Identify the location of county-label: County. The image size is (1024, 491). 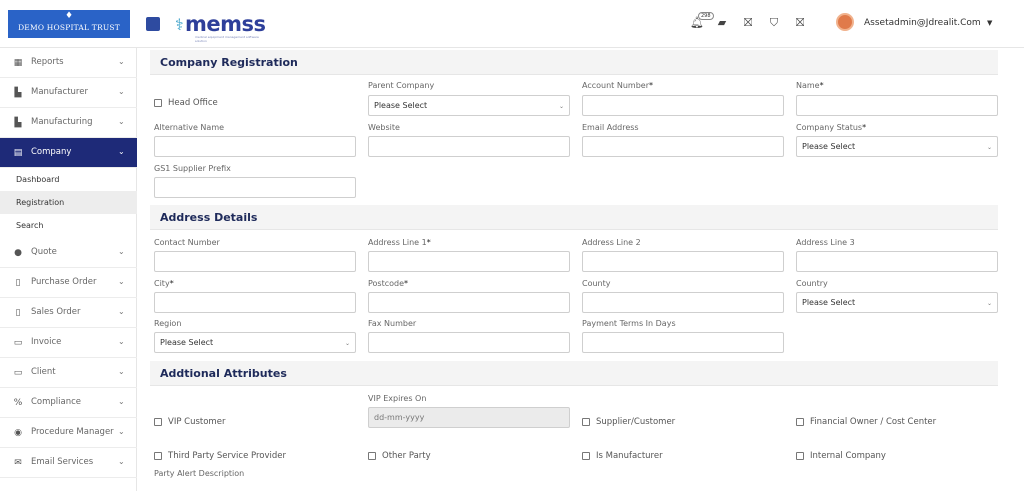
(596, 283).